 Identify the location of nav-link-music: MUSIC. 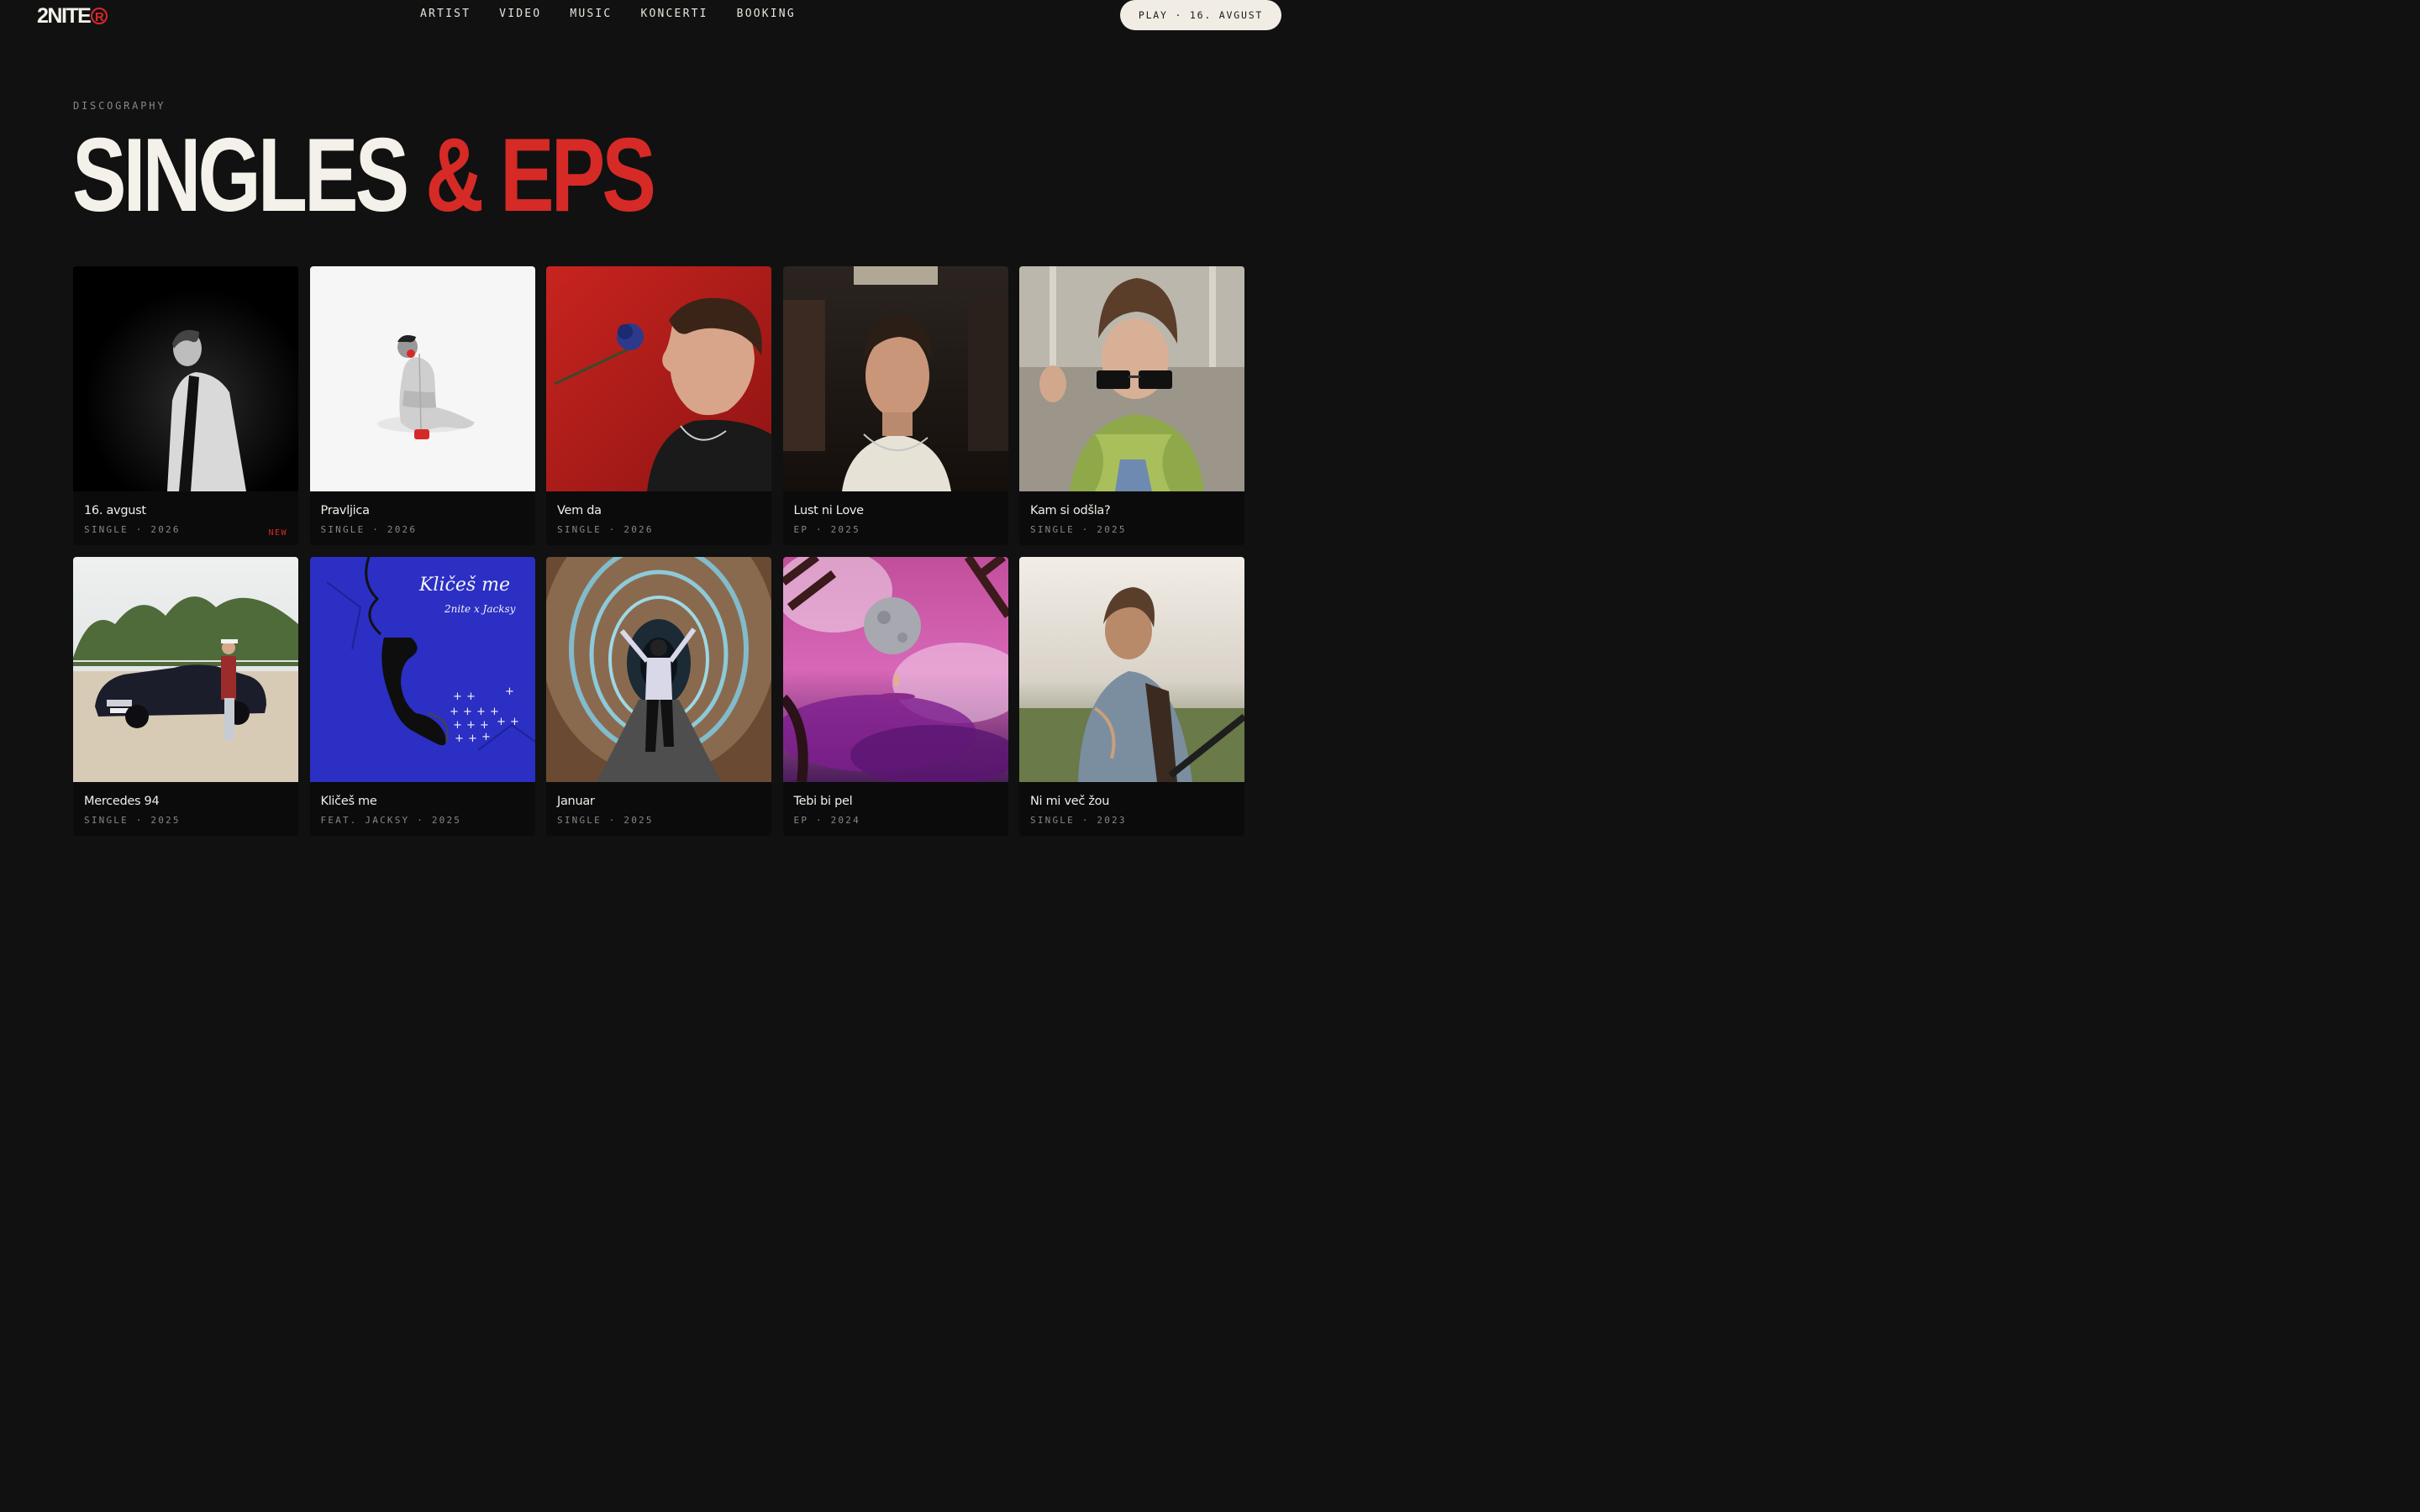
(591, 14).